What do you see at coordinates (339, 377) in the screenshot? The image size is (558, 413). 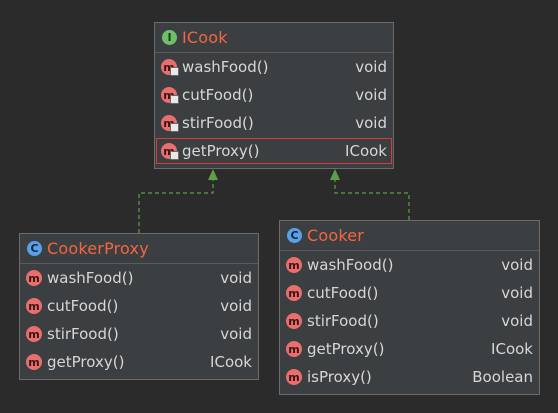 I see `member-name: isProxy()` at bounding box center [339, 377].